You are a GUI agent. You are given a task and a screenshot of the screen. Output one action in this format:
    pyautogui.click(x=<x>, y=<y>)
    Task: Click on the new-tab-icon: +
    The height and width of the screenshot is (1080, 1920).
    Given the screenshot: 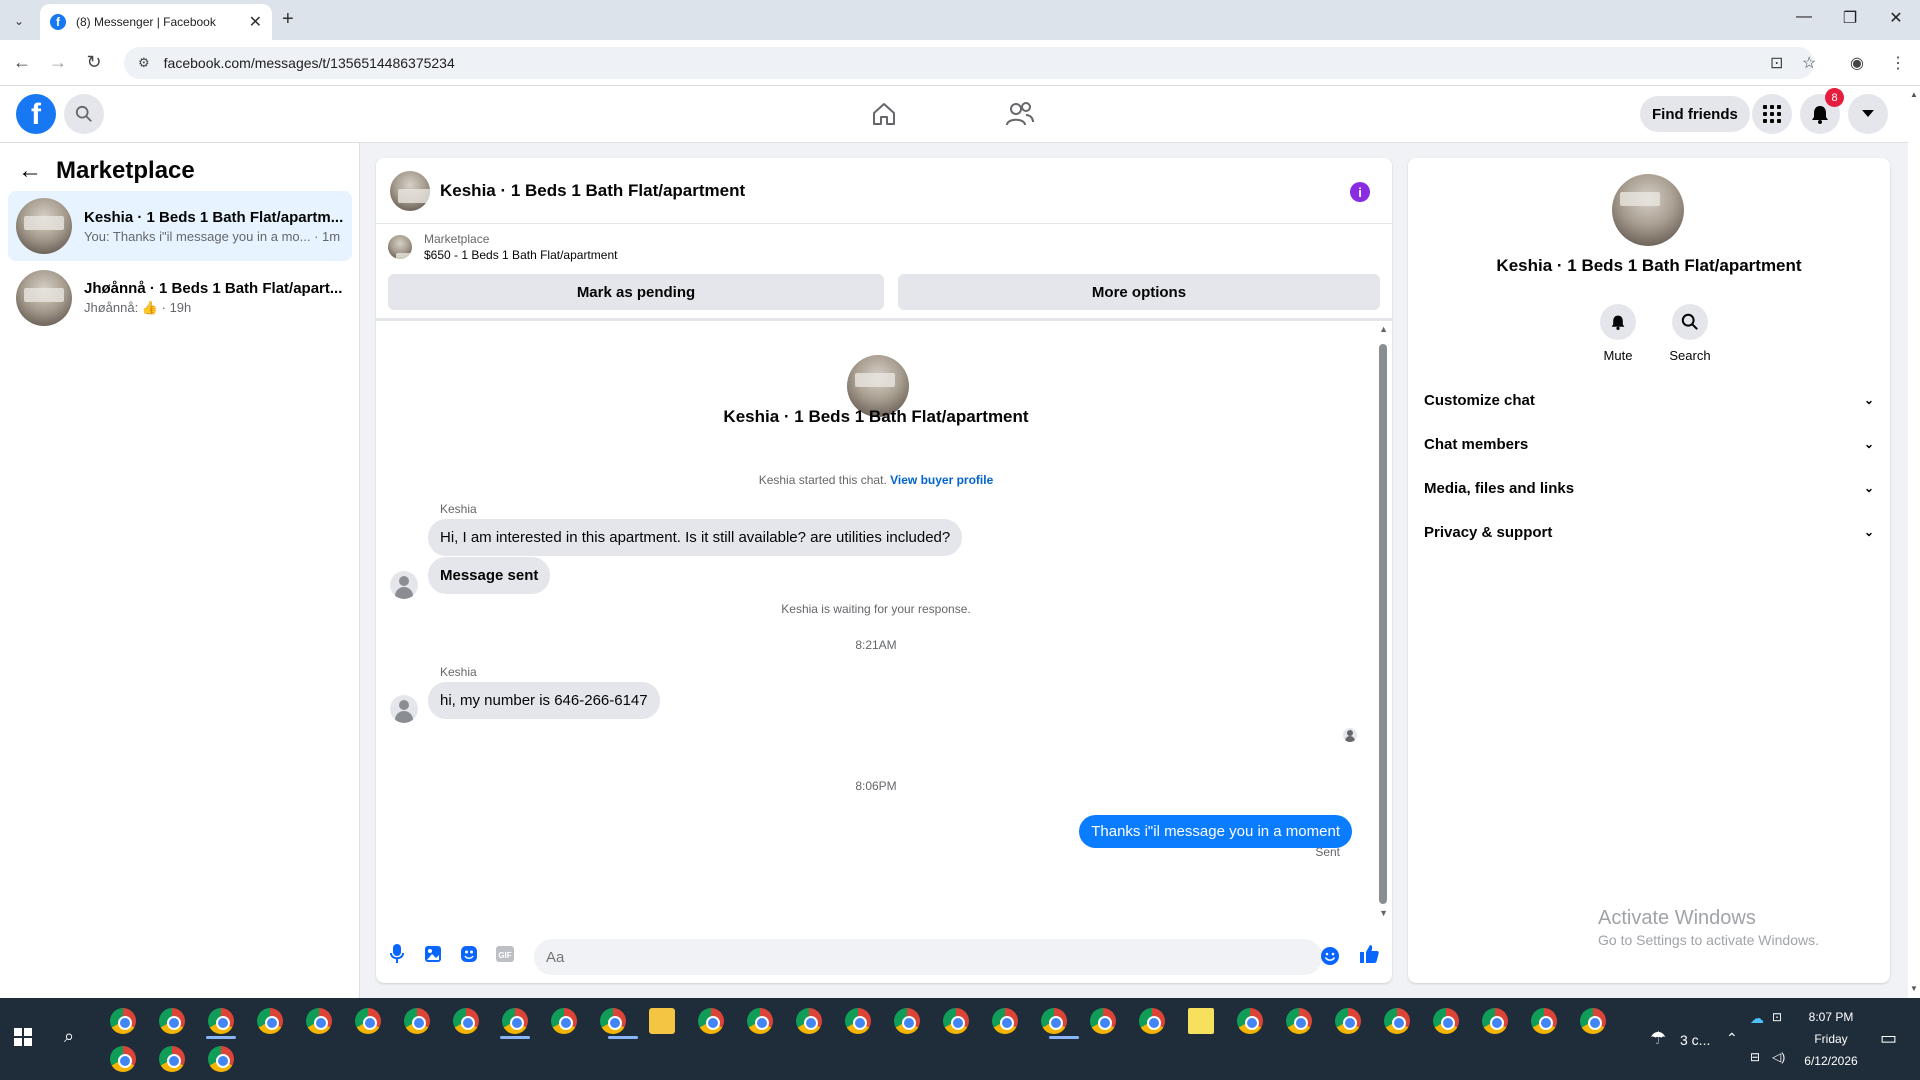 What is the action you would take?
    pyautogui.click(x=288, y=19)
    